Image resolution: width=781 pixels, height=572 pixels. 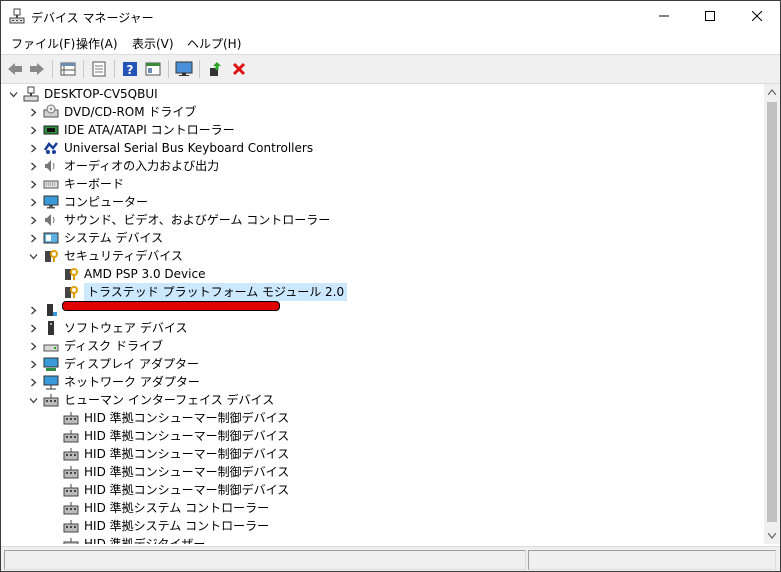 I want to click on computer-network-icon, so click(x=31, y=94).